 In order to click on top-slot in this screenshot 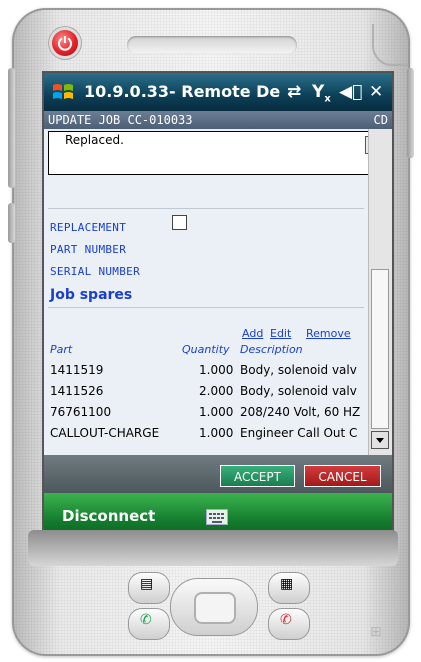, I will do `click(212, 45)`.